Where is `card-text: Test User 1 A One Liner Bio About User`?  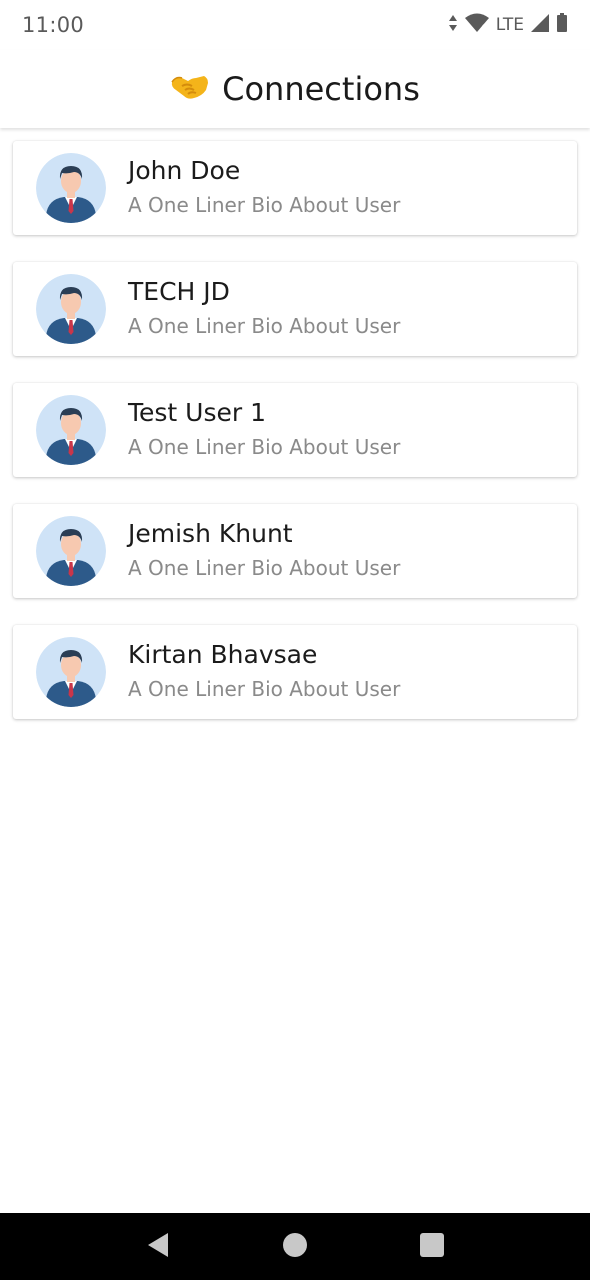
card-text: Test User 1 A One Liner Bio About User is located at coordinates (264, 430).